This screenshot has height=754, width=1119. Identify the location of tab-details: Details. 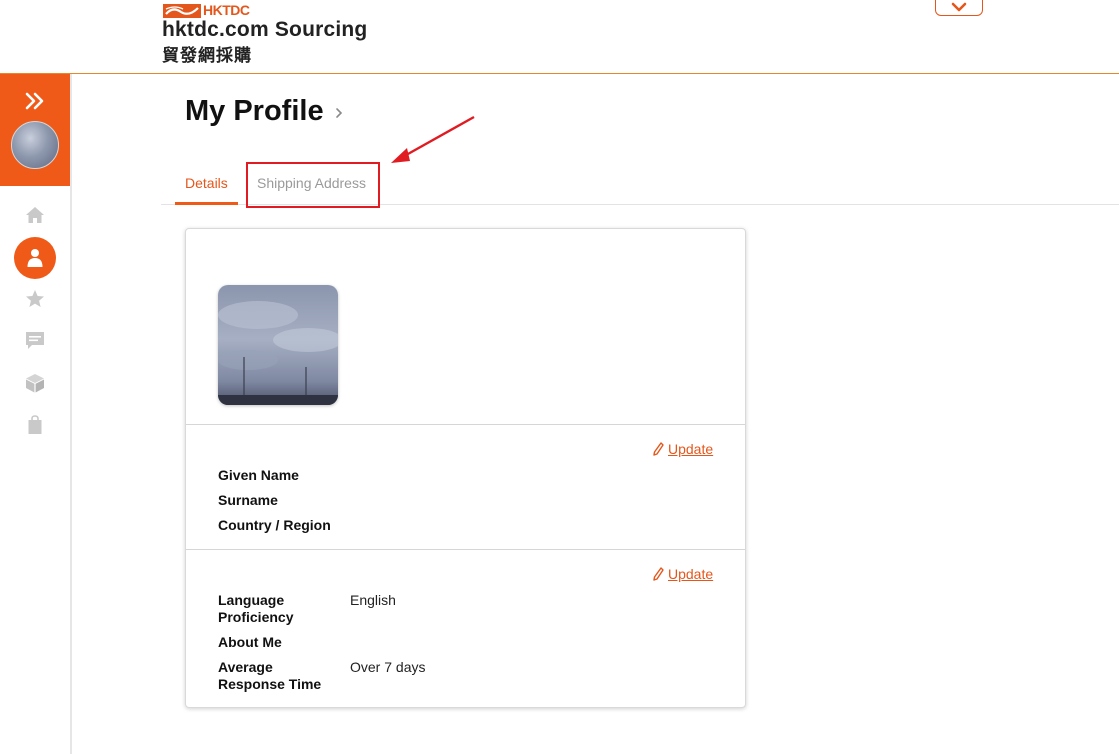
(206, 190).